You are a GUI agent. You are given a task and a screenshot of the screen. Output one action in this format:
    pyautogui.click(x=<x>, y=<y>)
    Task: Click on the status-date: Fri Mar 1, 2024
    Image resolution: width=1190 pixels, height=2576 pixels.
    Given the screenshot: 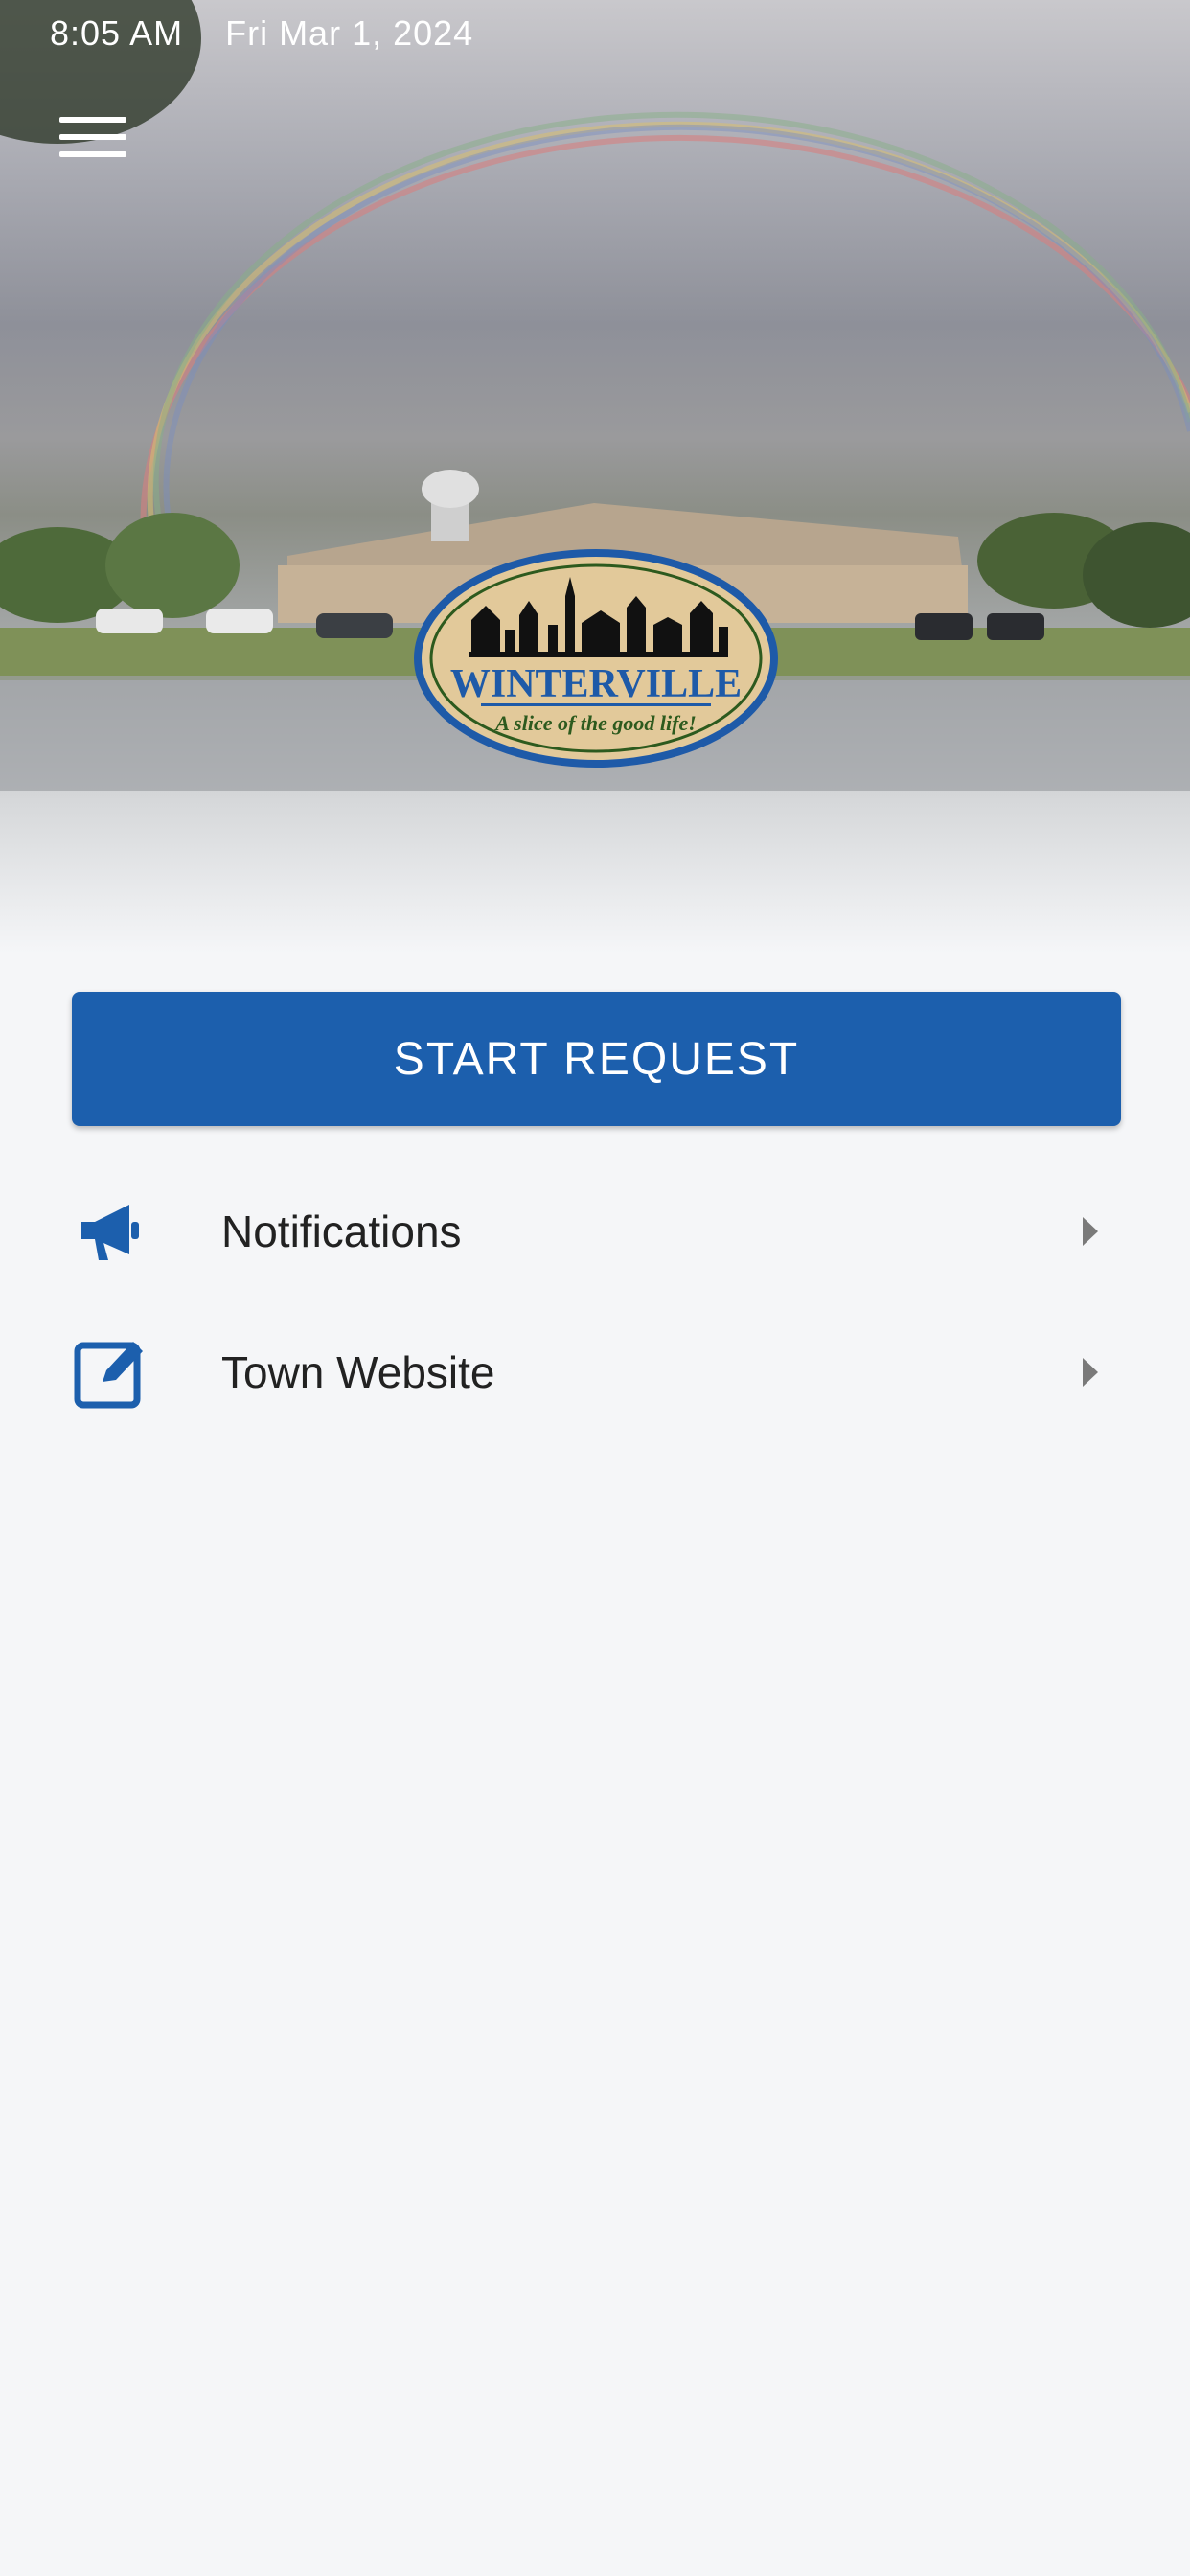 What is the action you would take?
    pyautogui.click(x=350, y=33)
    